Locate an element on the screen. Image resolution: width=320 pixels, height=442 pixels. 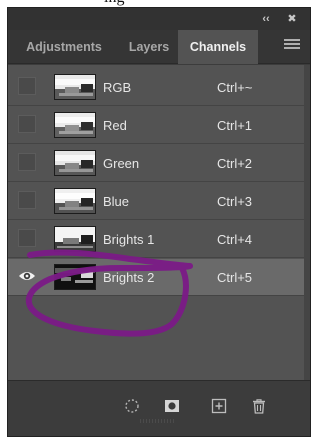
channel-name: RGB is located at coordinates (117, 87).